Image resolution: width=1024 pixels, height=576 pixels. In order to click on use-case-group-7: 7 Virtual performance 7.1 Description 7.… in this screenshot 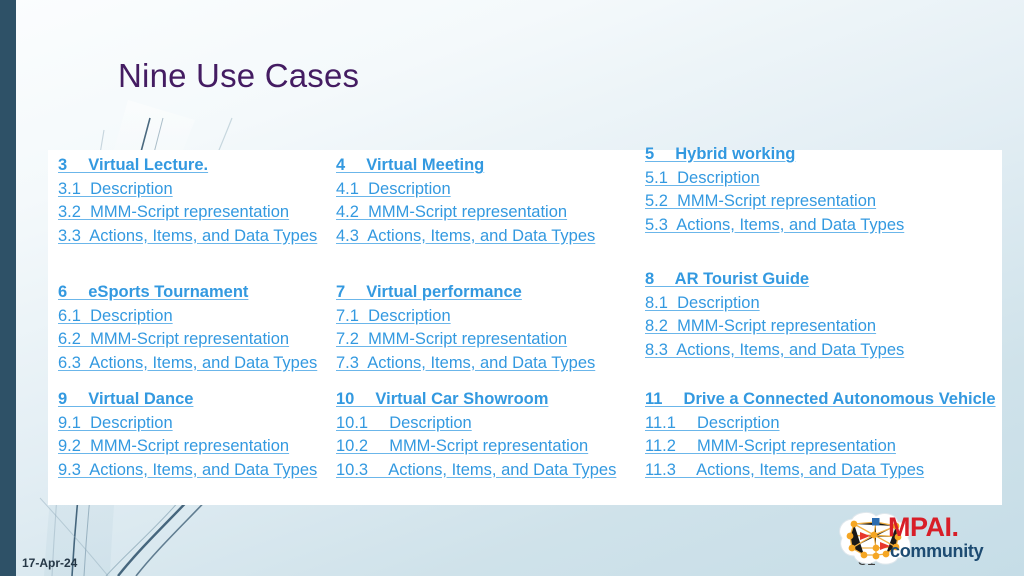, I will do `click(465, 328)`.